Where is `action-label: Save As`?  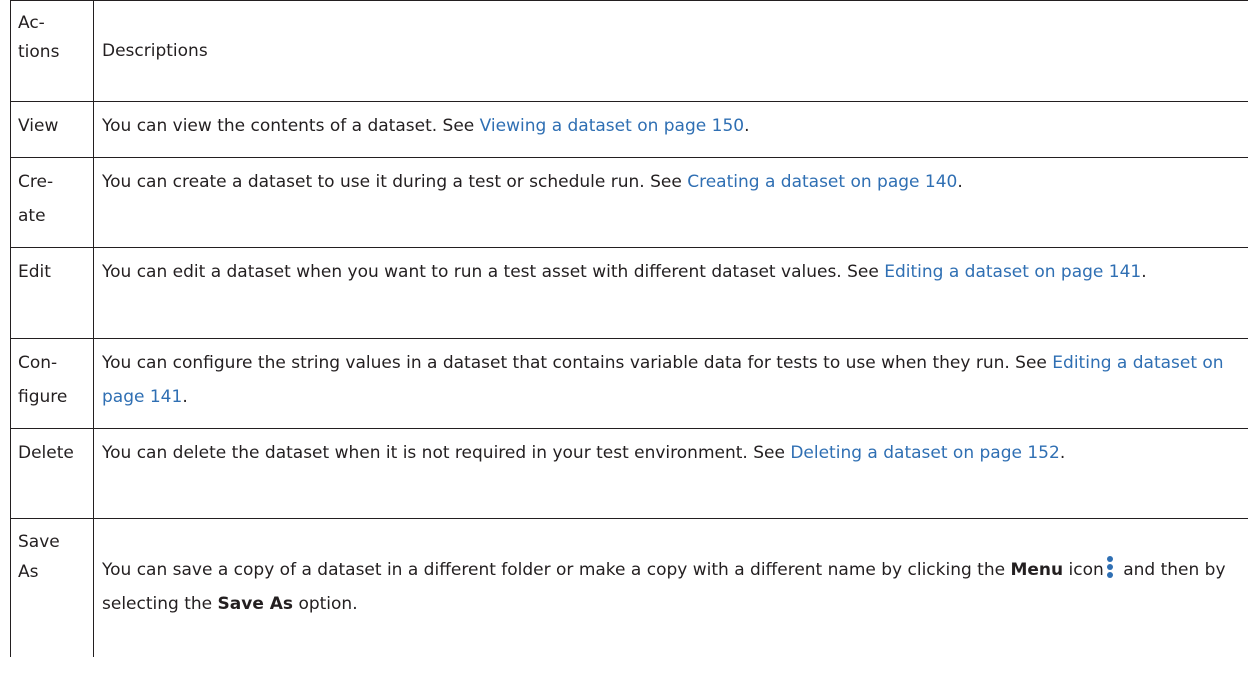 action-label: Save As is located at coordinates (39, 557).